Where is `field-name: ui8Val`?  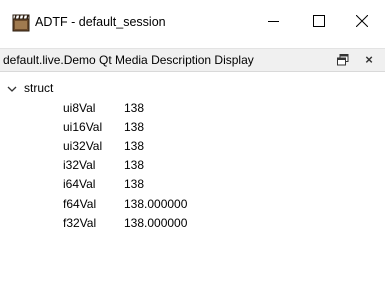 field-name: ui8Val is located at coordinates (79, 108).